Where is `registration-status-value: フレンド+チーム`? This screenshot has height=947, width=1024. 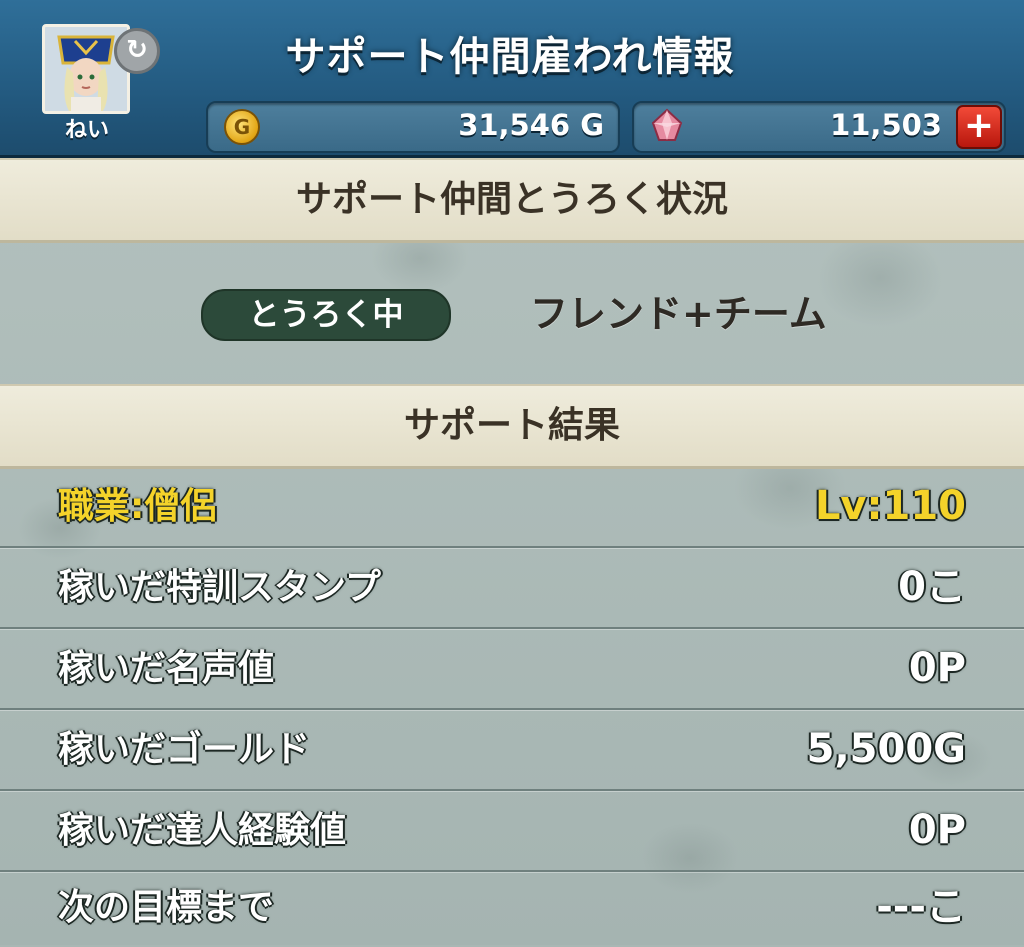 registration-status-value: フレンド+チーム is located at coordinates (678, 314).